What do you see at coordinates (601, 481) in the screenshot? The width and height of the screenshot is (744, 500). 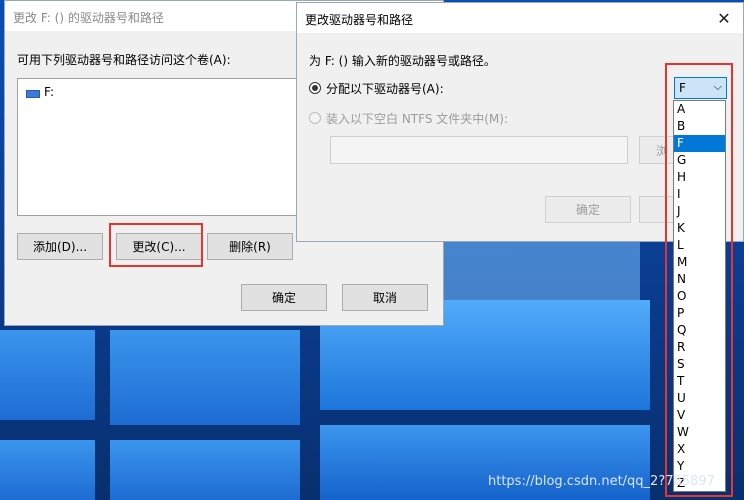 I see `watermark-text: https://blog.csdn.net/qq_2?785897` at bounding box center [601, 481].